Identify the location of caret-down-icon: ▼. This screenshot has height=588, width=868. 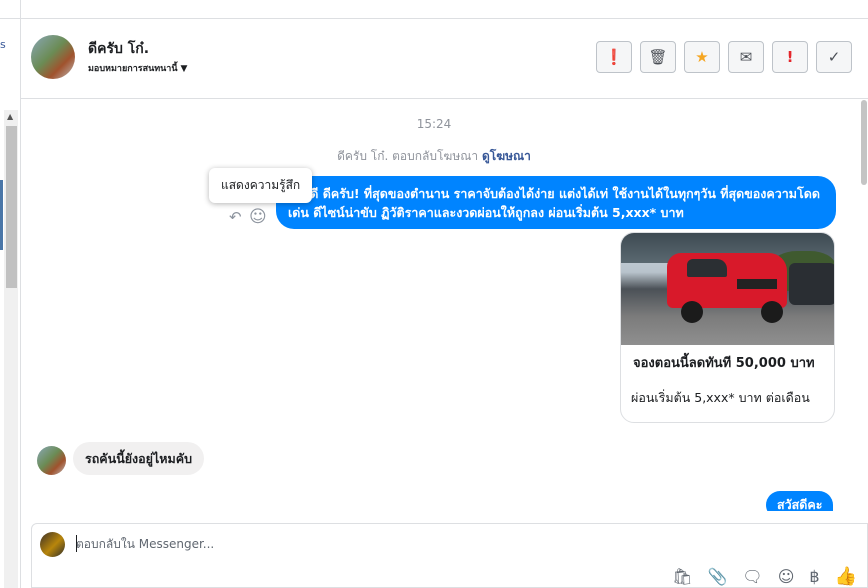
(184, 69).